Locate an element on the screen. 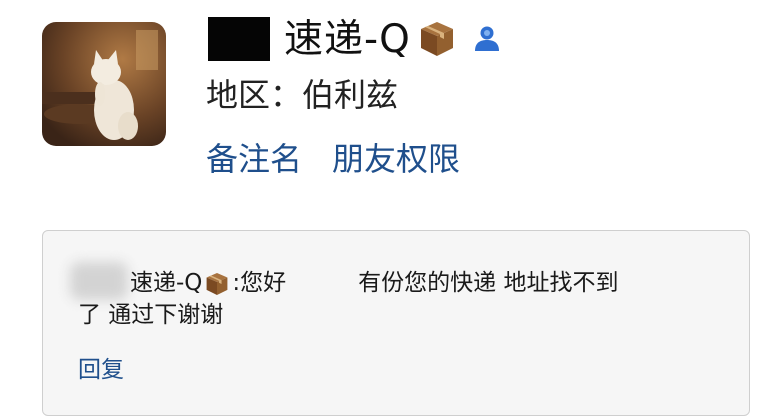 The width and height of the screenshot is (775, 419). message-greeting: 您好 is located at coordinates (263, 283).